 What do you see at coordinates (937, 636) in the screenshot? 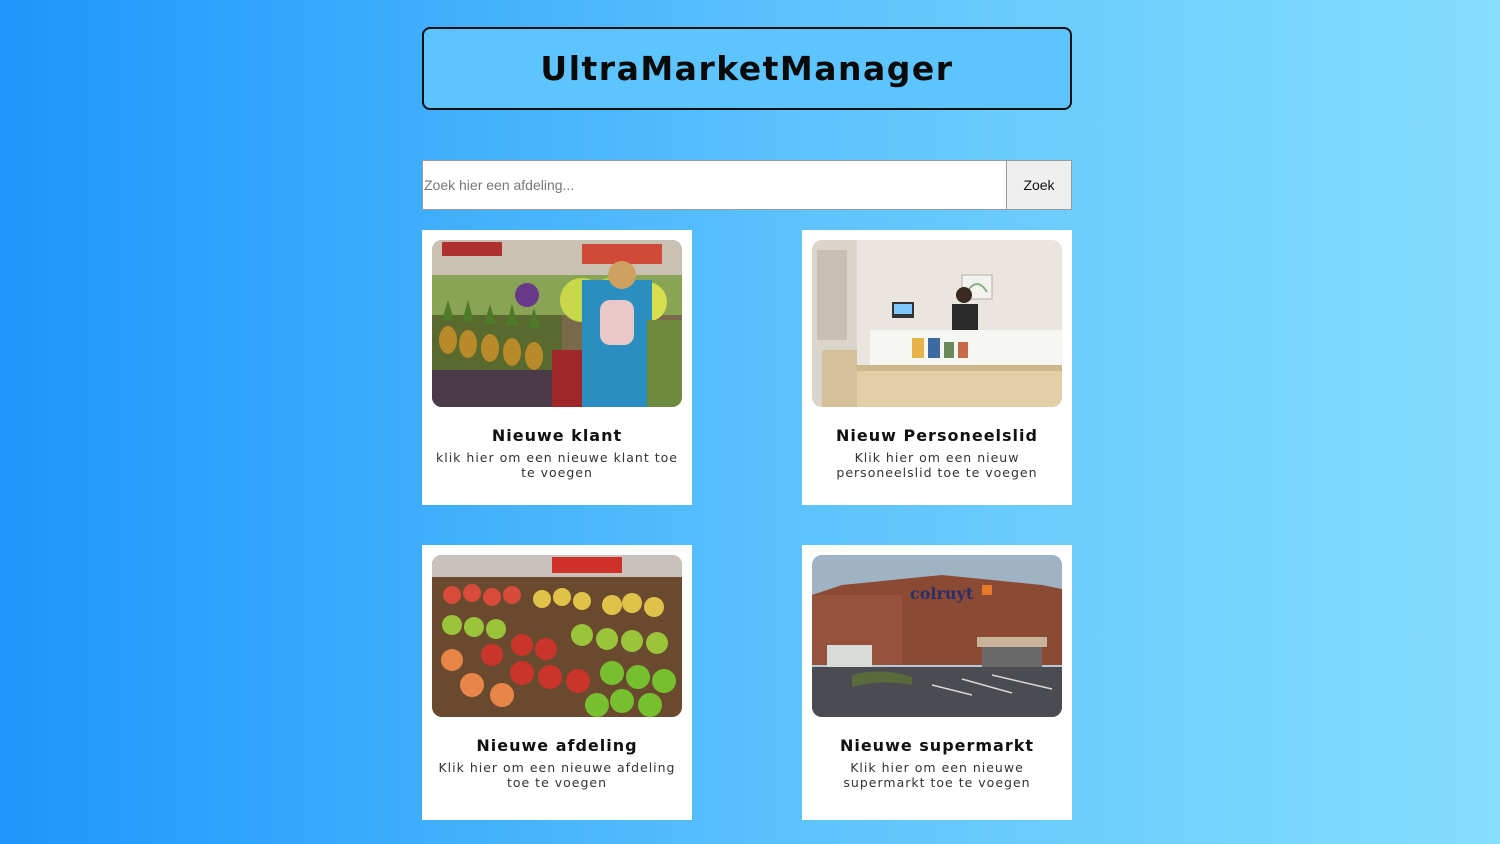
I see `supermarket-building-image: colruyt` at bounding box center [937, 636].